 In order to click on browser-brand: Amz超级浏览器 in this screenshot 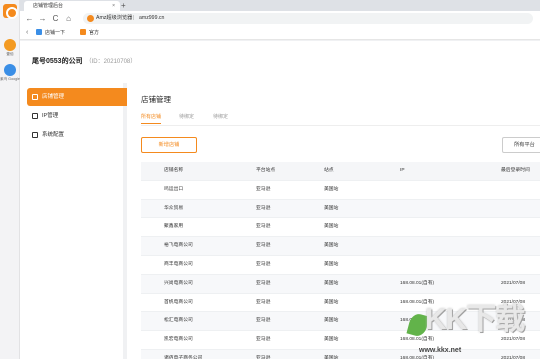, I will do `click(114, 18)`.